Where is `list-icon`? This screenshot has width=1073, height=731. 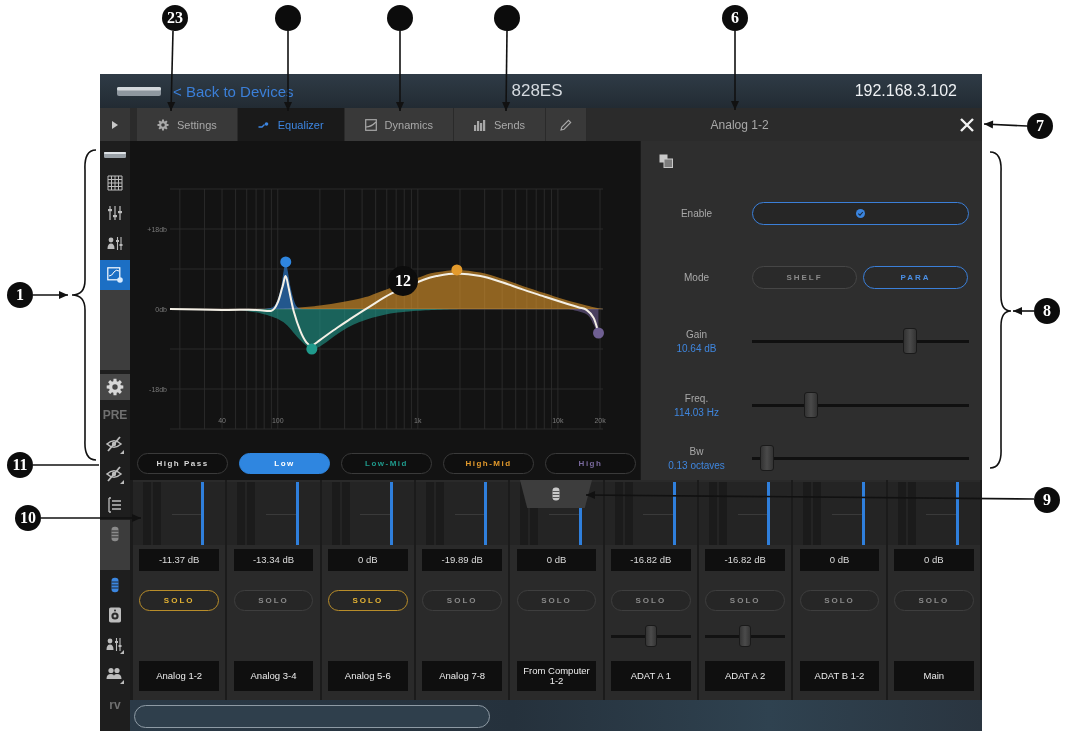
list-icon is located at coordinates (115, 505).